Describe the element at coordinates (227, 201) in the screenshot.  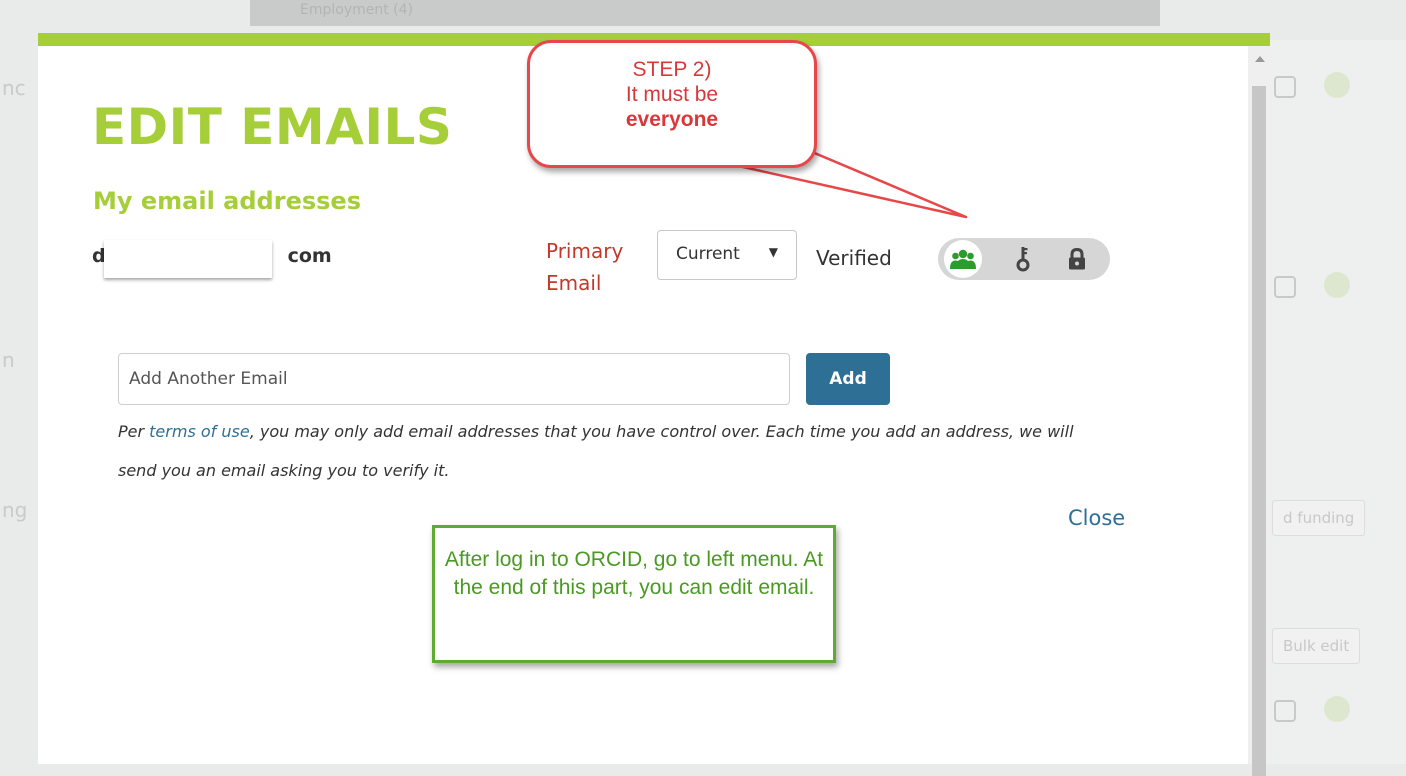
I see `modal-subtitle: My email addresses` at that location.